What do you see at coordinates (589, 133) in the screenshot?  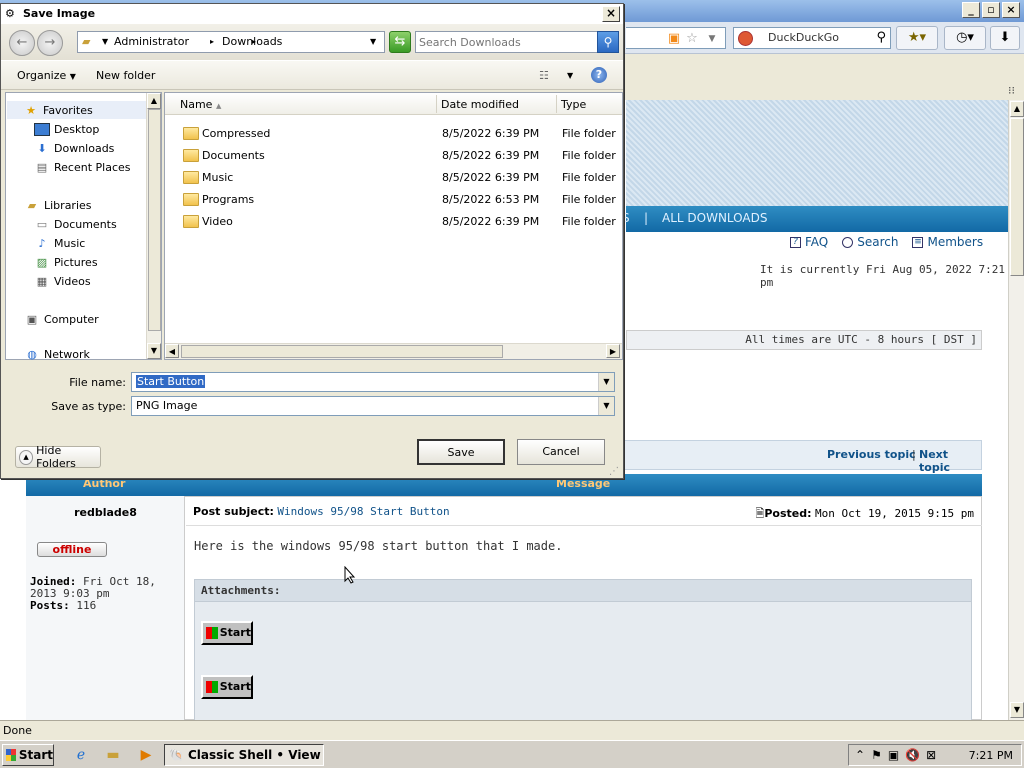 I see `file-type: File folder` at bounding box center [589, 133].